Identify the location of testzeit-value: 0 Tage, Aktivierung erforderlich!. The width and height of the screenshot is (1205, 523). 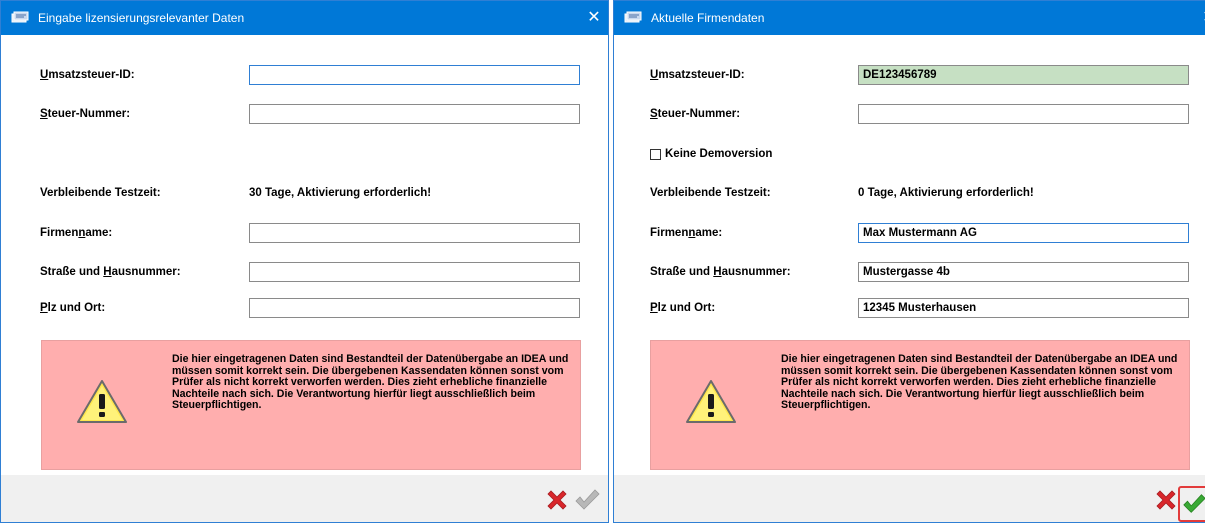
(946, 193).